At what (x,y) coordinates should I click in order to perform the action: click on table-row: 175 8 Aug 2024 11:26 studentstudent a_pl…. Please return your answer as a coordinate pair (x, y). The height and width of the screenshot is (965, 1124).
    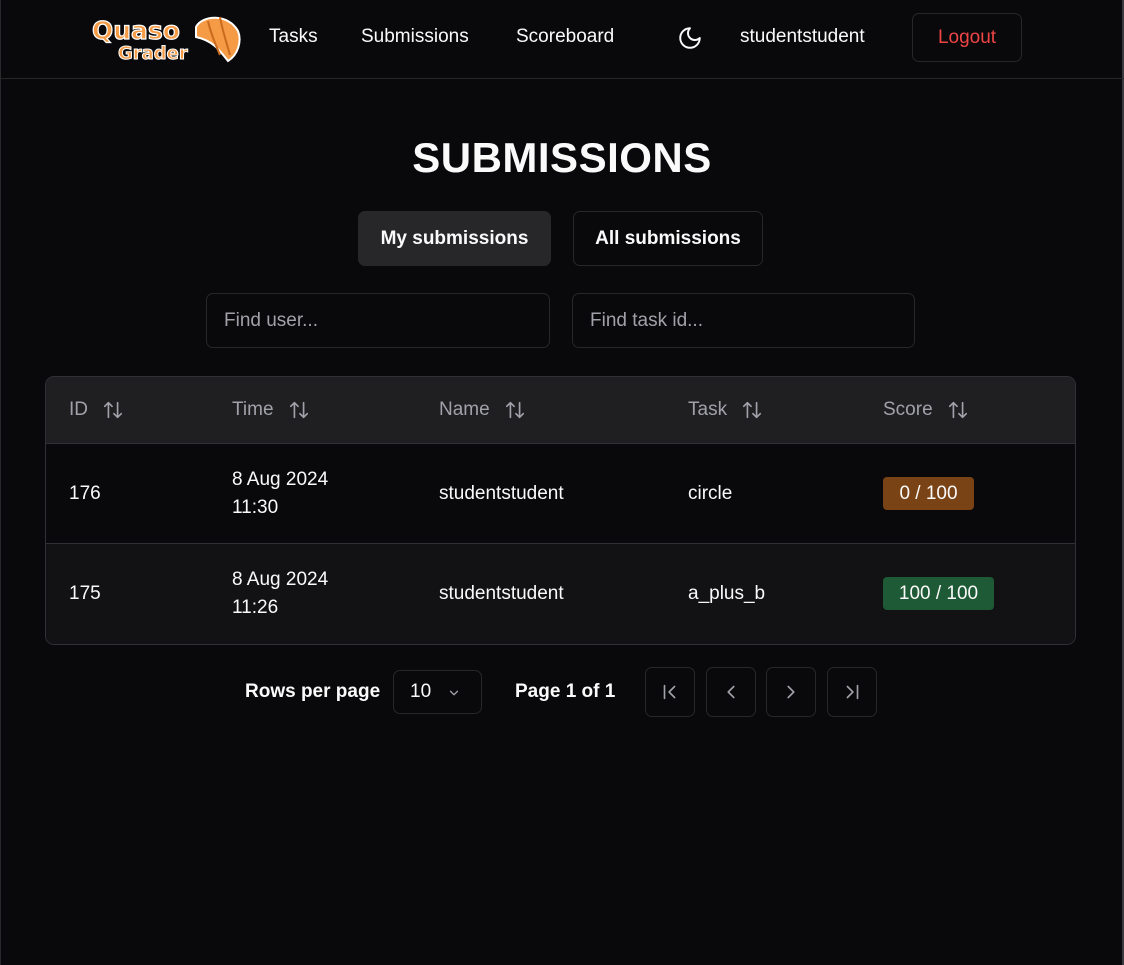
    Looking at the image, I should click on (560, 594).